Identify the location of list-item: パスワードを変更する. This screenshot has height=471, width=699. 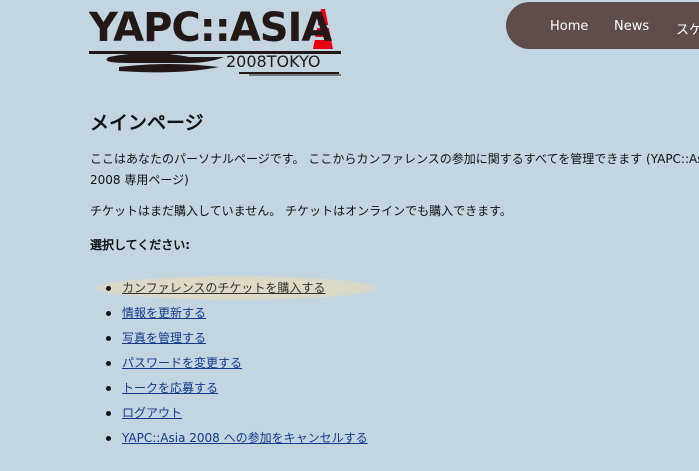
(229, 365).